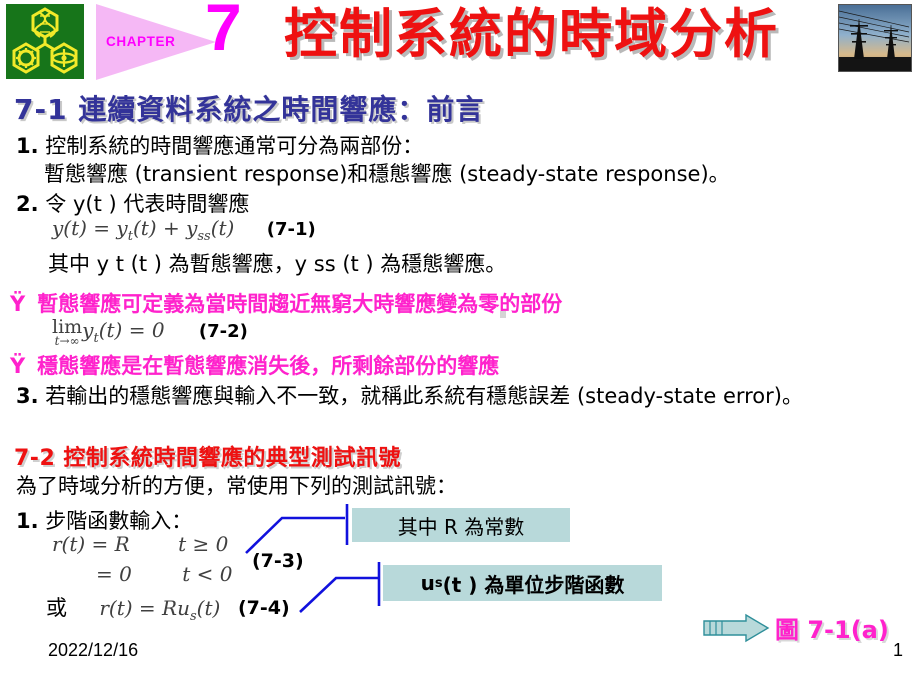 The width and height of the screenshot is (920, 690). I want to click on page-number: 1, so click(898, 650).